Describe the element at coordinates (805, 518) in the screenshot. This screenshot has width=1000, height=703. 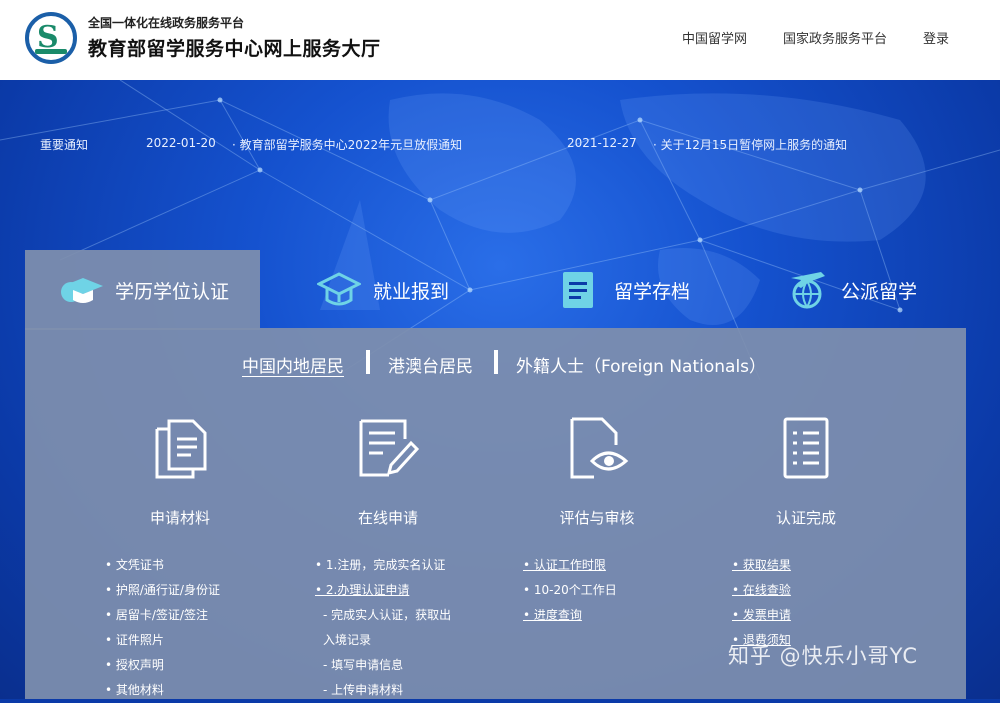
I see `step-label: 认证完成` at that location.